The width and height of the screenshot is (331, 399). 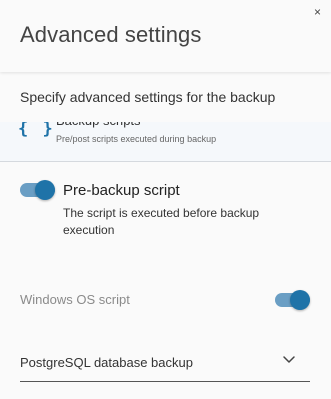 I want to click on pre-backup-label: Pre-backup script, so click(x=121, y=190).